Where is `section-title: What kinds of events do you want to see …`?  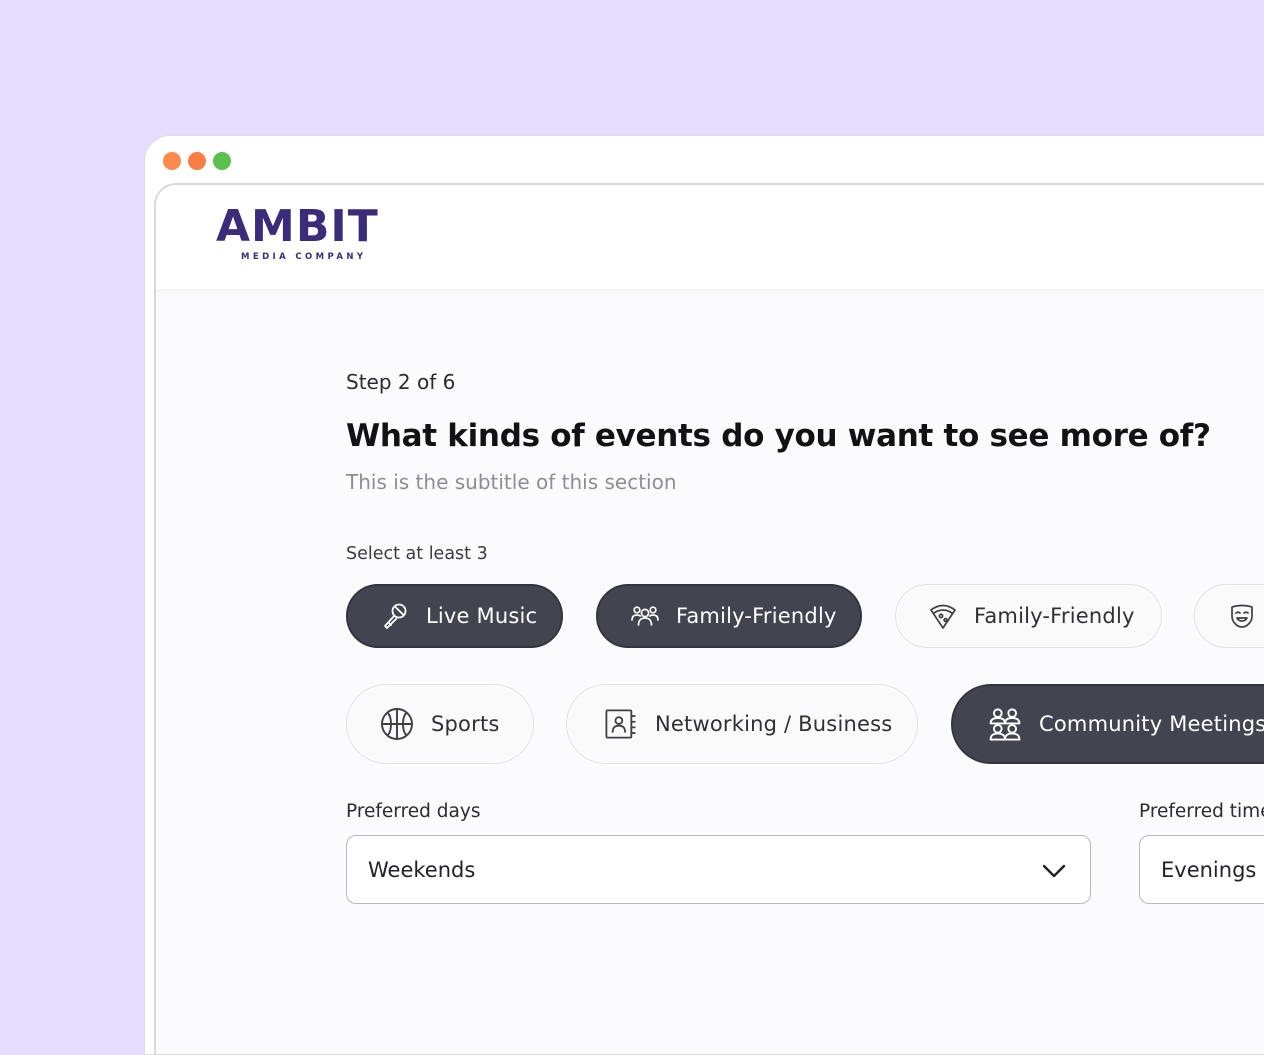 section-title: What kinds of events do you want to see … is located at coordinates (778, 436).